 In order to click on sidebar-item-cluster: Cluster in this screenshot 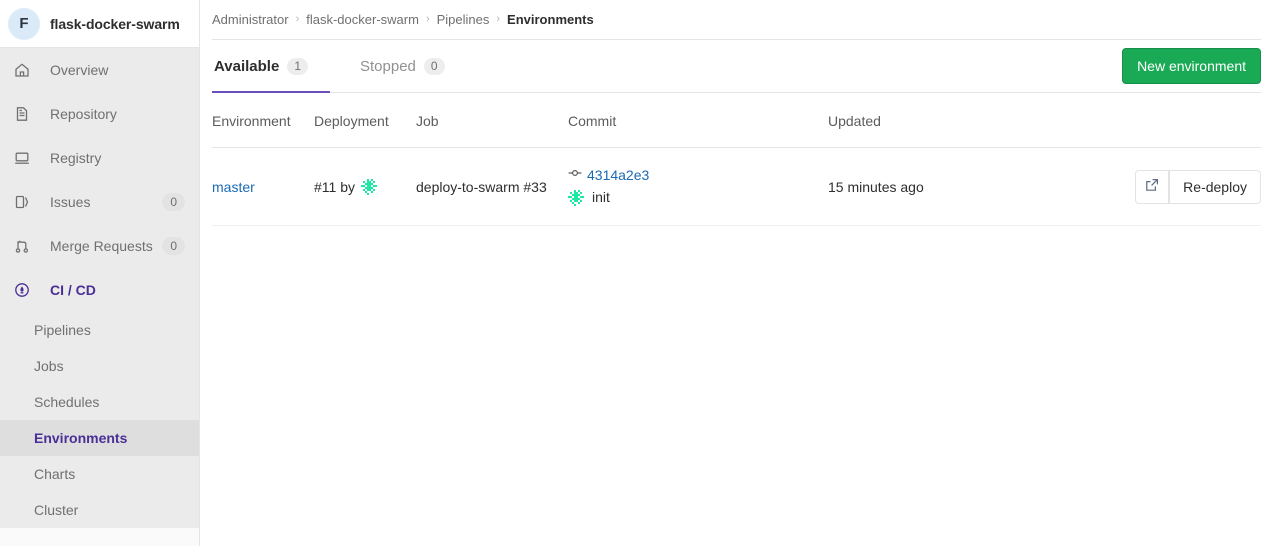, I will do `click(99, 510)`.